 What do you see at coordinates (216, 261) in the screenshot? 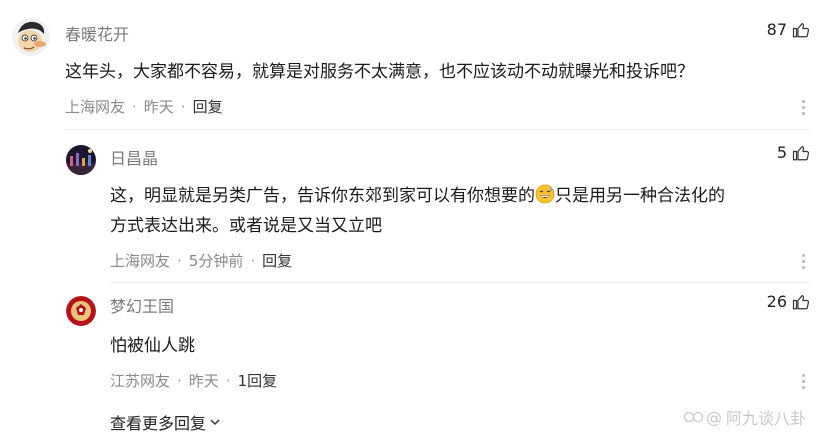
I see `comment-time: 5分钟前` at bounding box center [216, 261].